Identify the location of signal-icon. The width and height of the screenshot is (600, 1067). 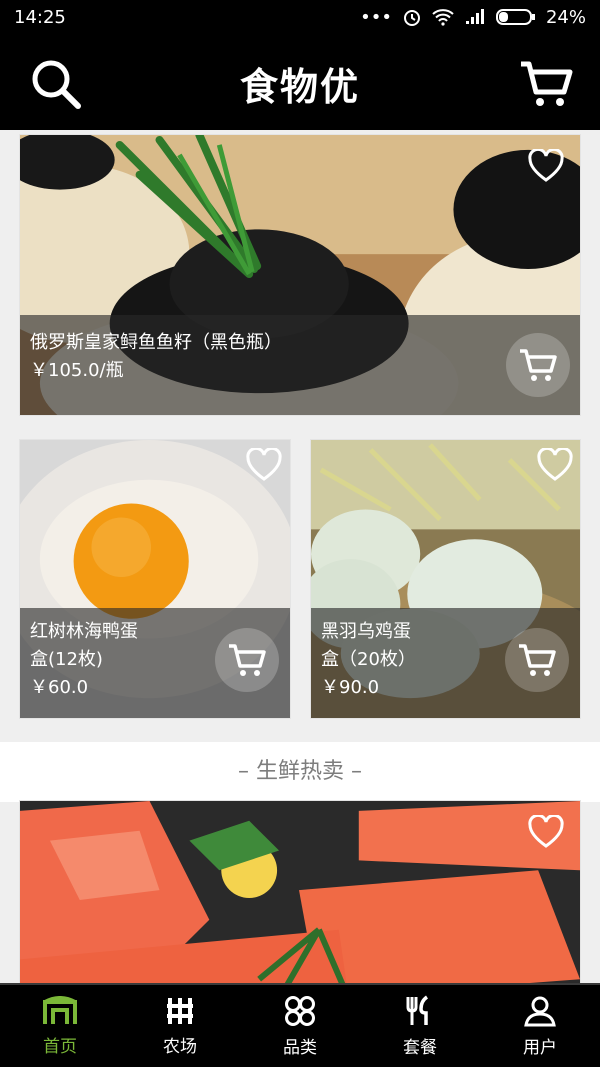
(474, 16).